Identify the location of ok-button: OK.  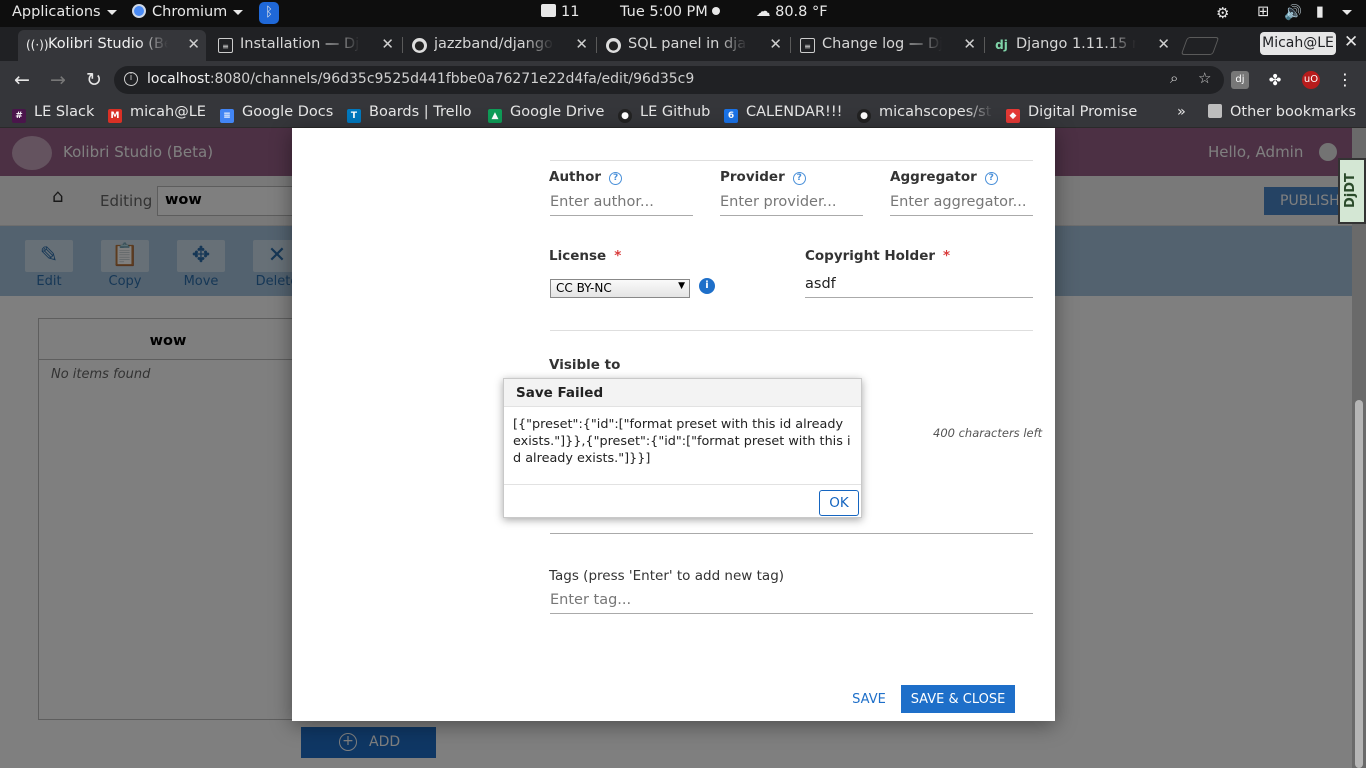
(839, 503).